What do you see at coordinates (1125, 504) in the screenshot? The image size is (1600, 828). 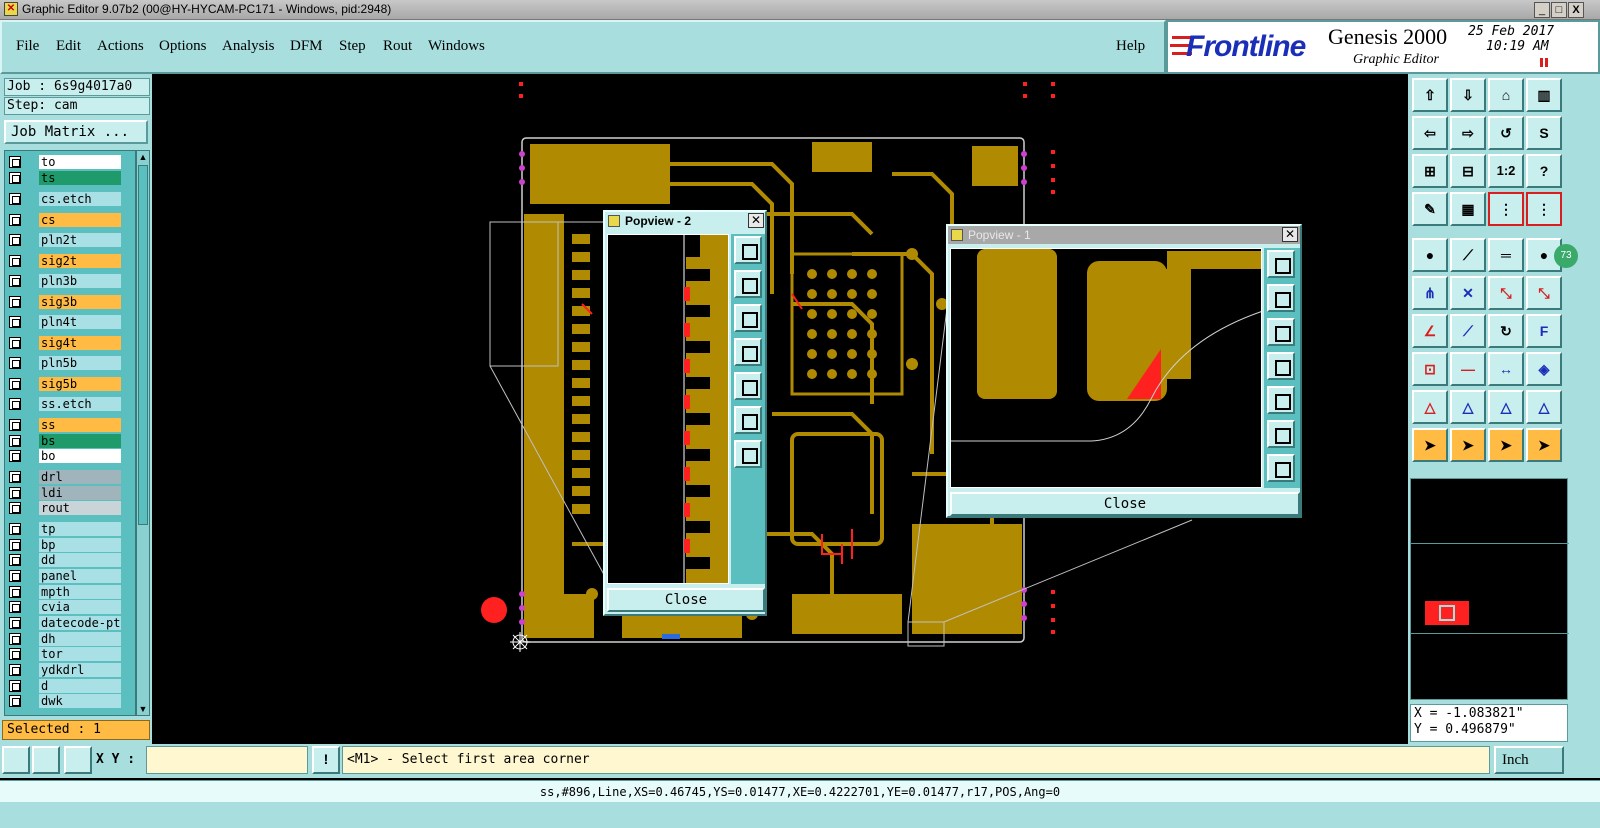 I see `popview-1-close-button: Close` at bounding box center [1125, 504].